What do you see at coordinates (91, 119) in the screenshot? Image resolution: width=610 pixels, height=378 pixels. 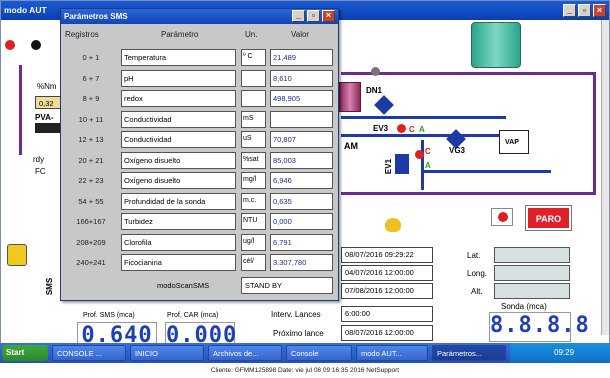 I see `row-registro: 10 + 11` at bounding box center [91, 119].